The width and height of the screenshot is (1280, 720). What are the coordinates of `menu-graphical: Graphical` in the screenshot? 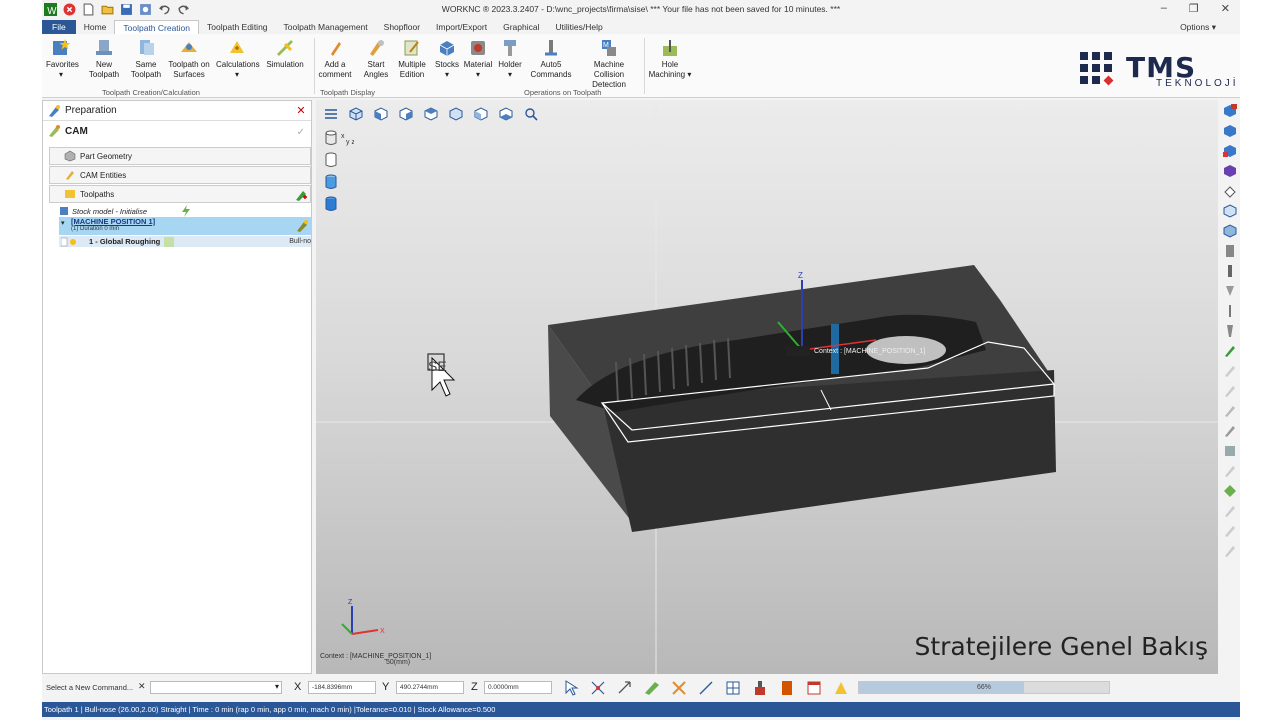 It's located at (521, 27).